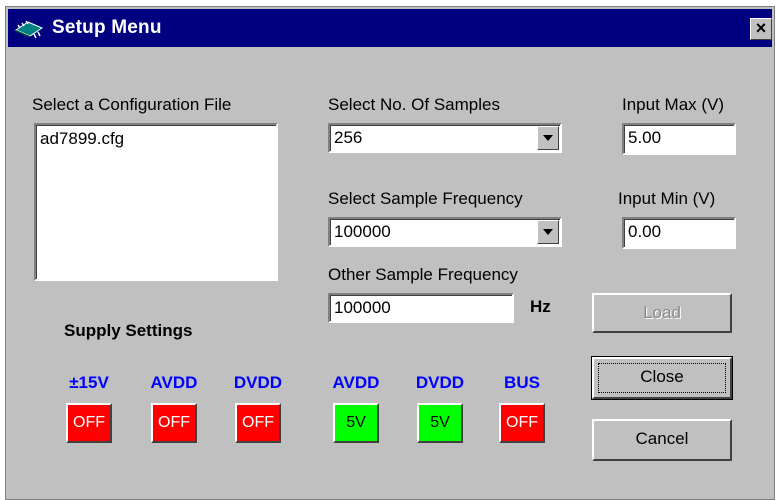  What do you see at coordinates (107, 27) in the screenshot?
I see `window-title: Setup Menu` at bounding box center [107, 27].